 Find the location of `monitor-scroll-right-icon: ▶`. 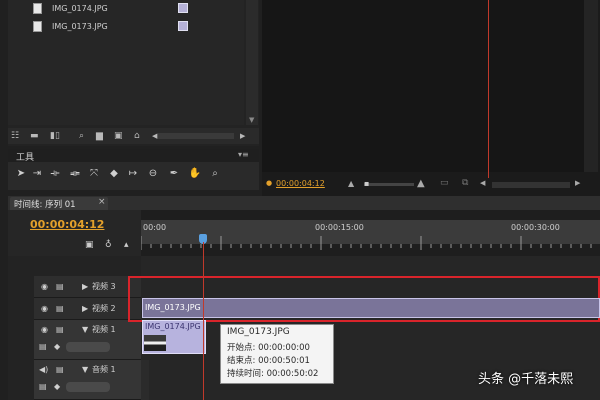

monitor-scroll-right-icon: ▶ is located at coordinates (577, 183).